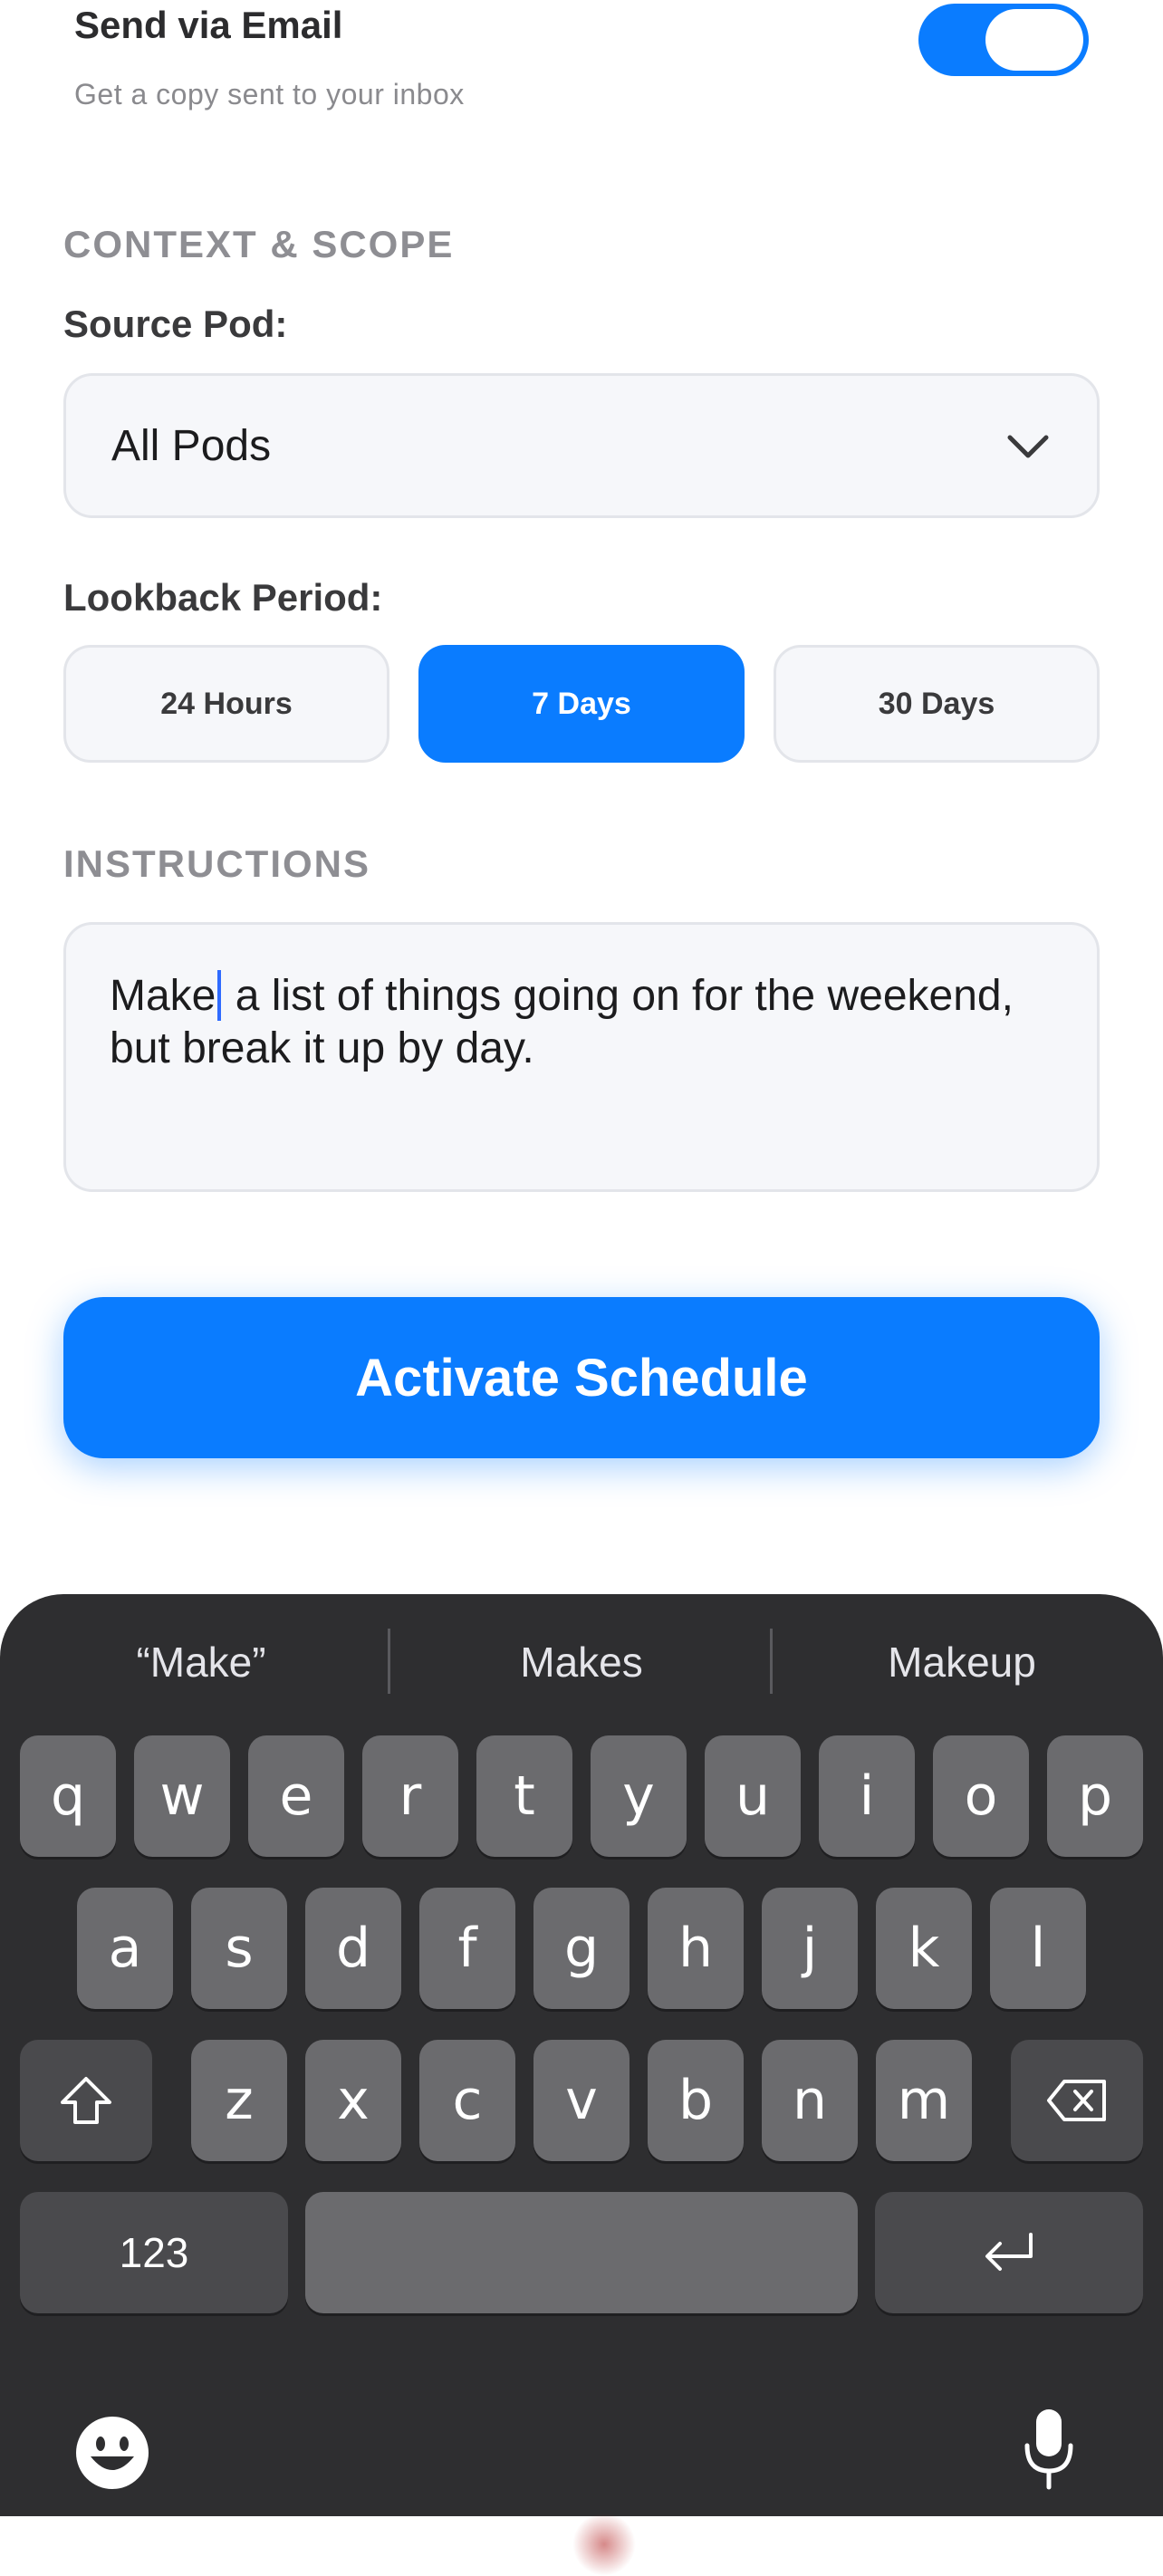  Describe the element at coordinates (924, 2100) in the screenshot. I see `key-m: m` at that location.